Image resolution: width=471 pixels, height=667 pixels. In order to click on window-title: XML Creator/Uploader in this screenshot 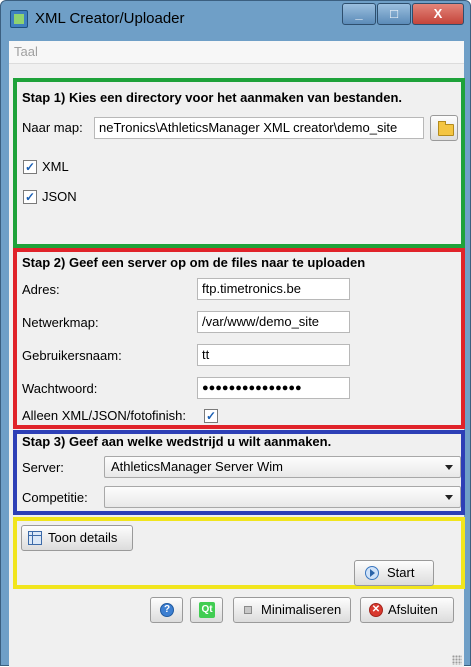, I will do `click(110, 18)`.